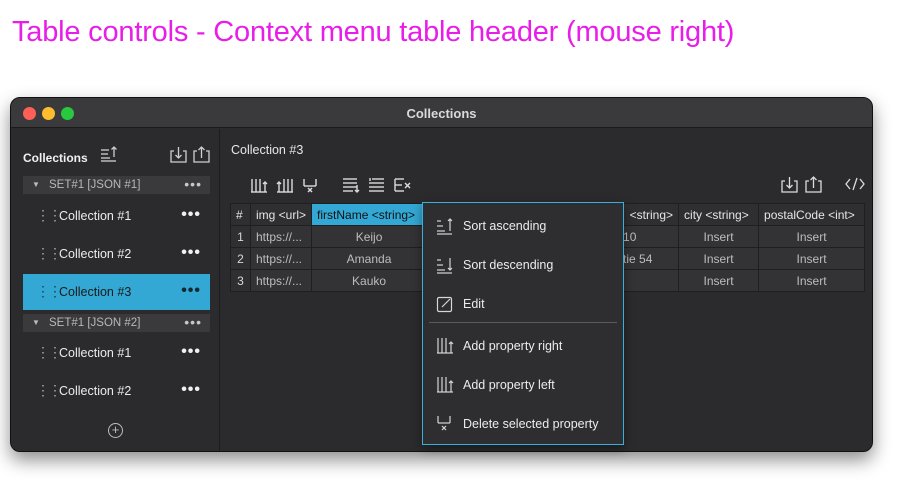  I want to click on column-header: city <string>, so click(719, 214).